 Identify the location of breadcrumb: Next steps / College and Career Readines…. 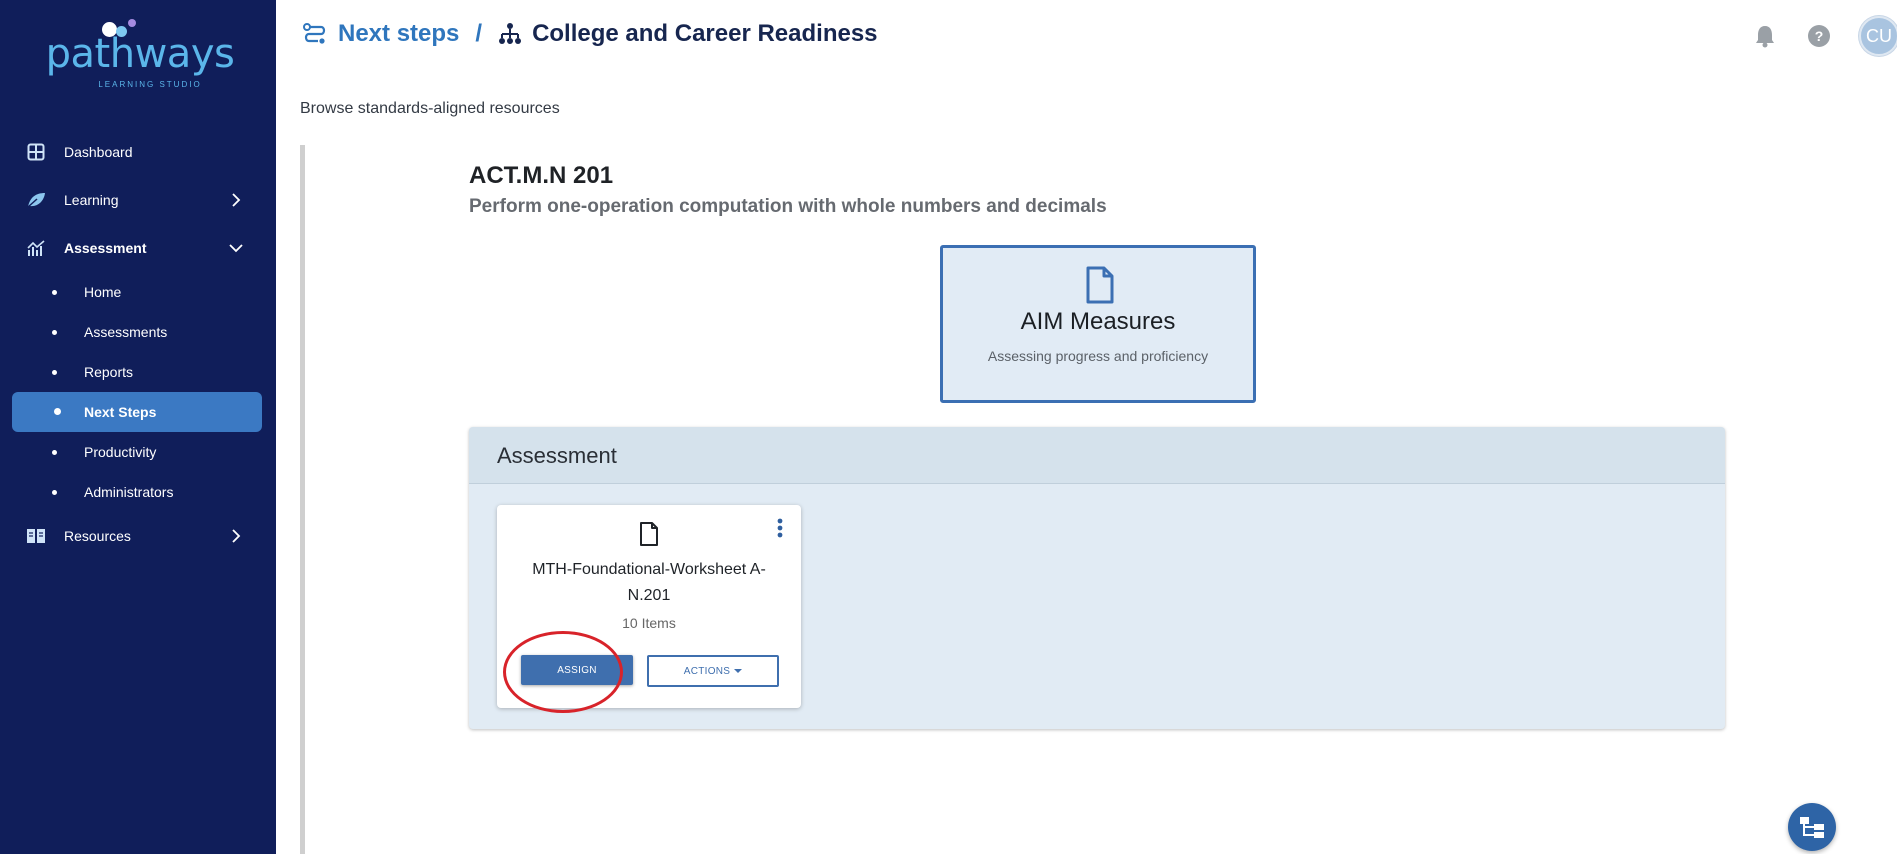
(590, 34).